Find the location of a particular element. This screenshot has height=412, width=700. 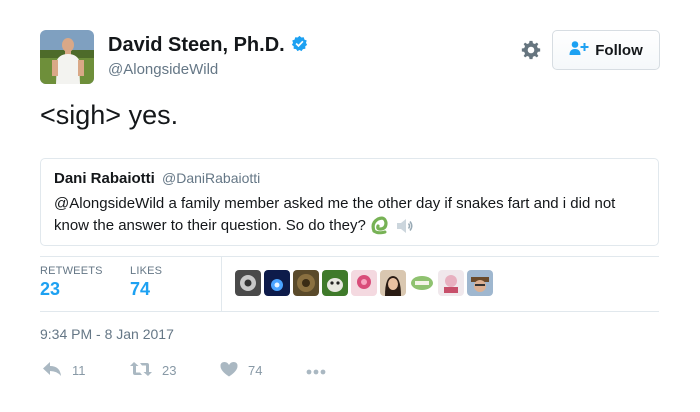

likes-label: LIKES is located at coordinates (146, 271).